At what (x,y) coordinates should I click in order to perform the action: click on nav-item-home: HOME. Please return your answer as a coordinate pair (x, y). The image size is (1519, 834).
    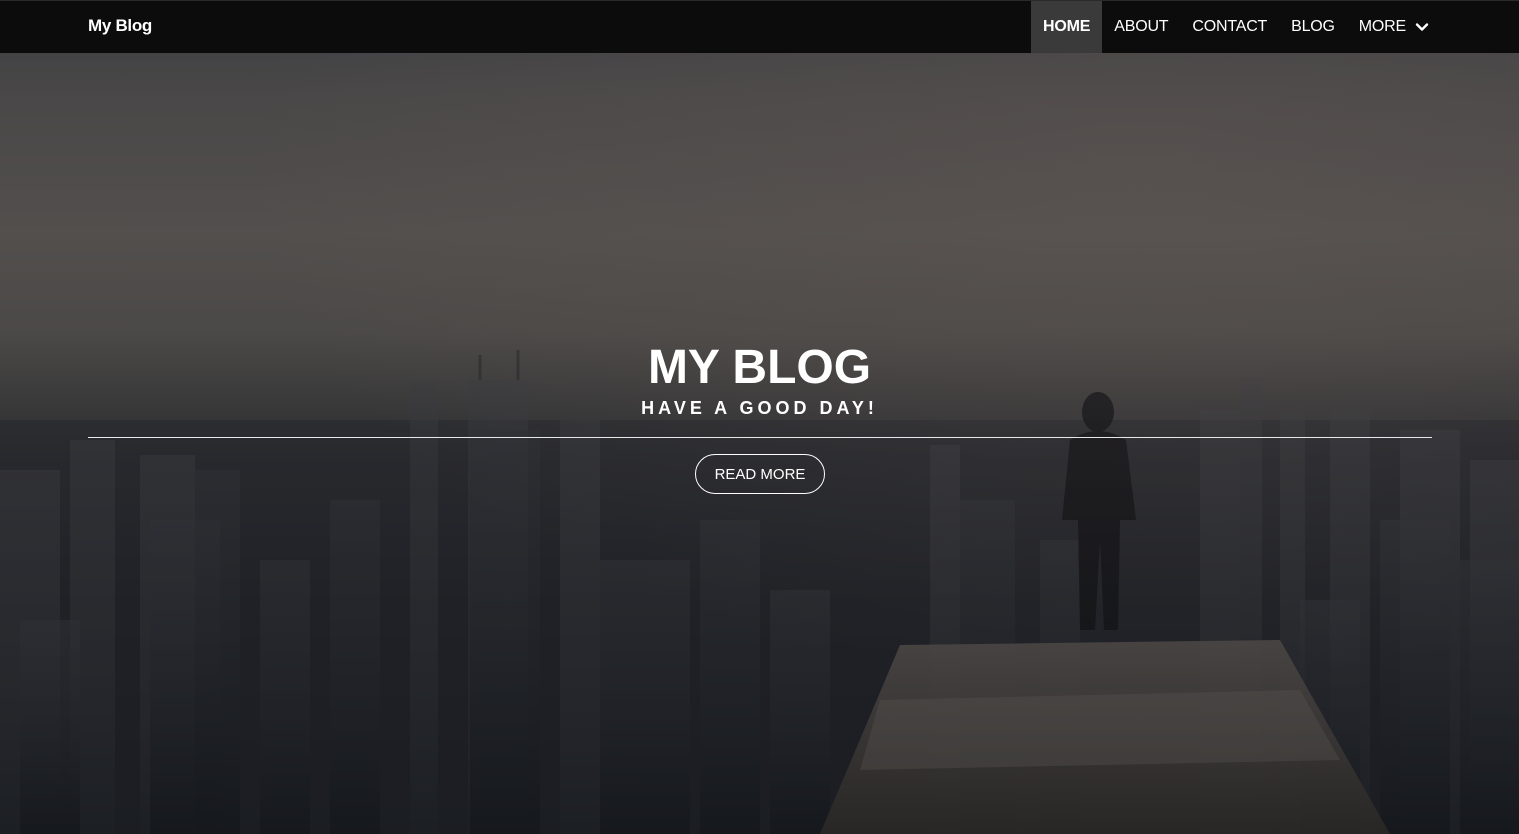
    Looking at the image, I should click on (1067, 27).